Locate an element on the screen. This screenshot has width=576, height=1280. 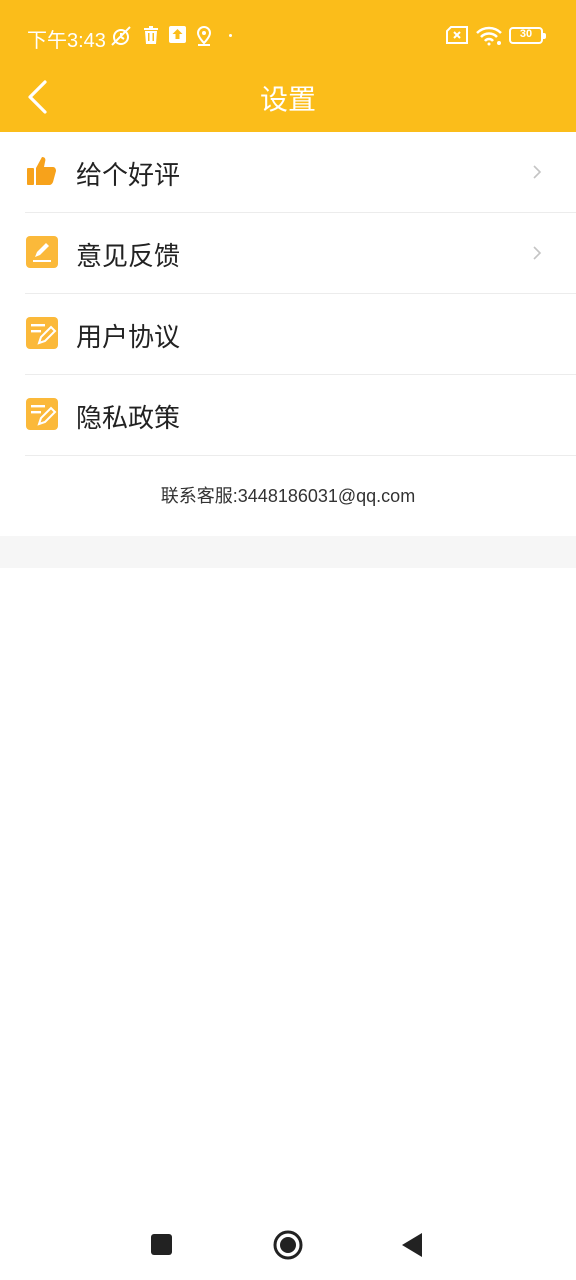
recents-button is located at coordinates (162, 1245).